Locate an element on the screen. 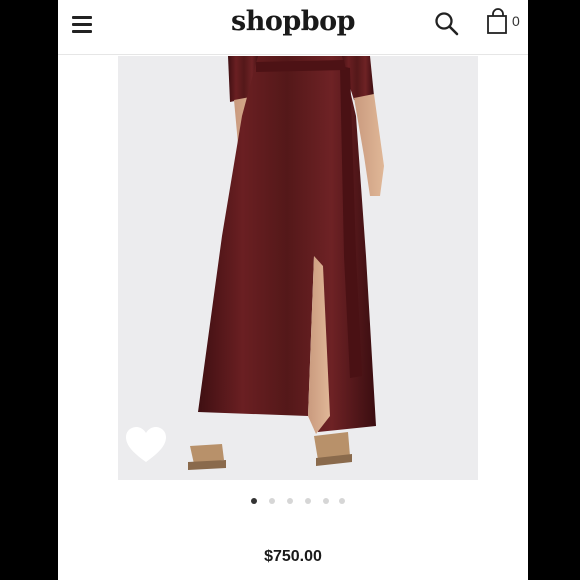 This screenshot has height=580, width=580. heart-icon is located at coordinates (146, 444).